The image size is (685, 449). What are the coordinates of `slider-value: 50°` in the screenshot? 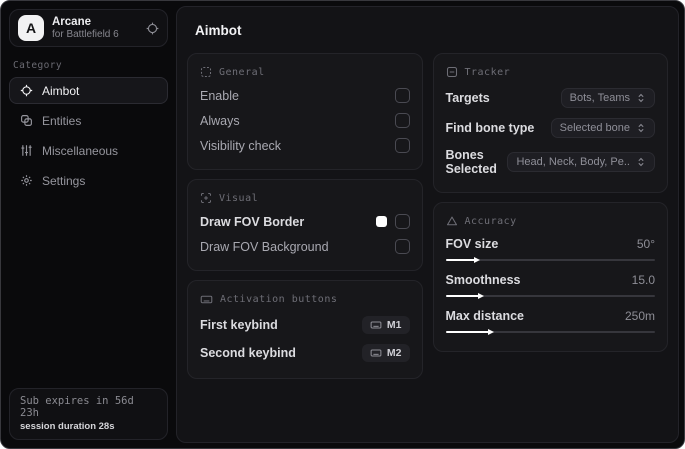 It's located at (645, 244).